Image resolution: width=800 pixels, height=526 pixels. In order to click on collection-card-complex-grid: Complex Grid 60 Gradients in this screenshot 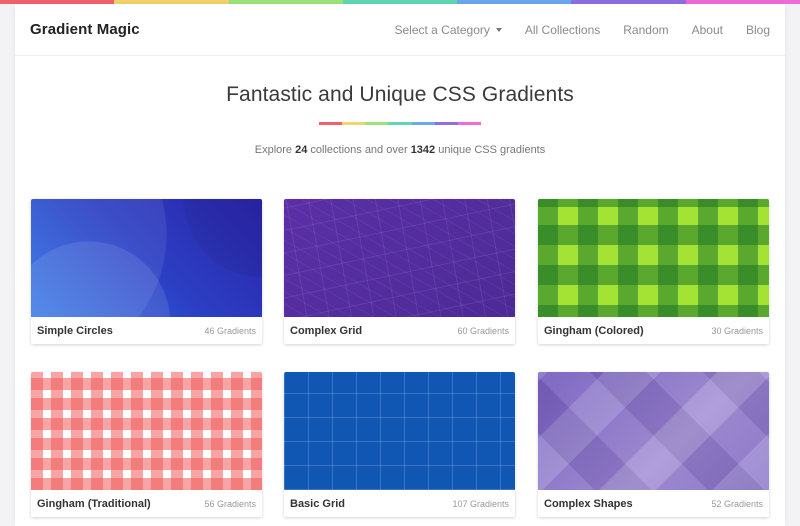, I will do `click(399, 271)`.